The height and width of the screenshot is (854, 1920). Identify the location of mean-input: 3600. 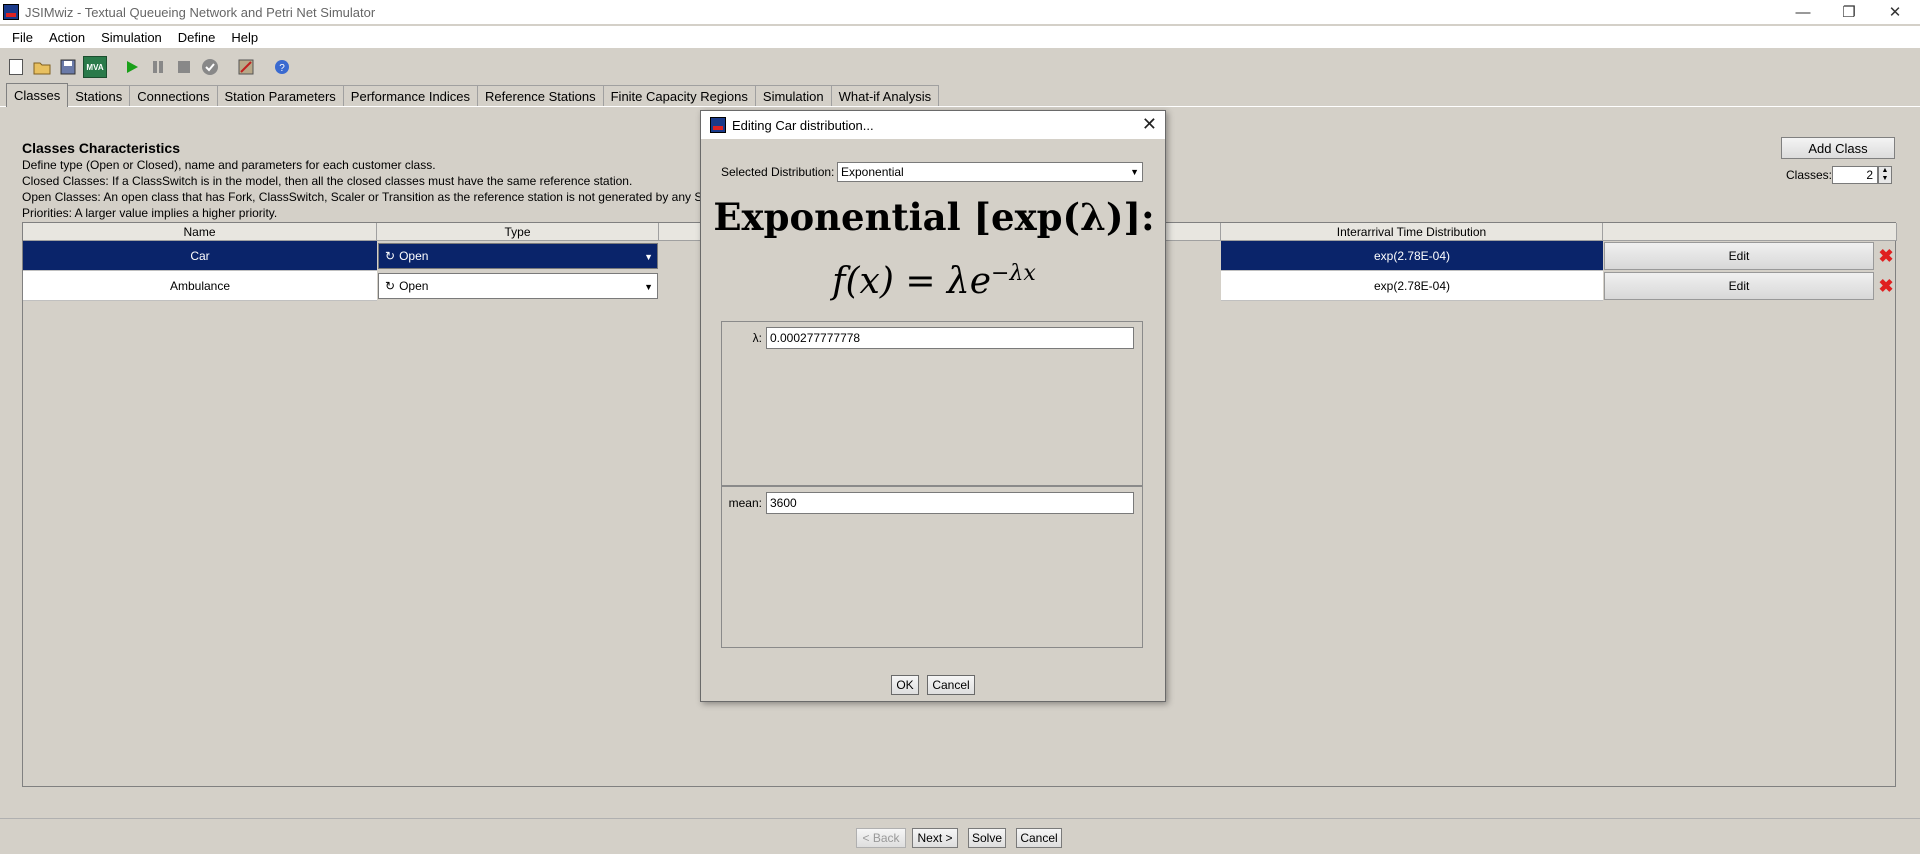
(950, 503).